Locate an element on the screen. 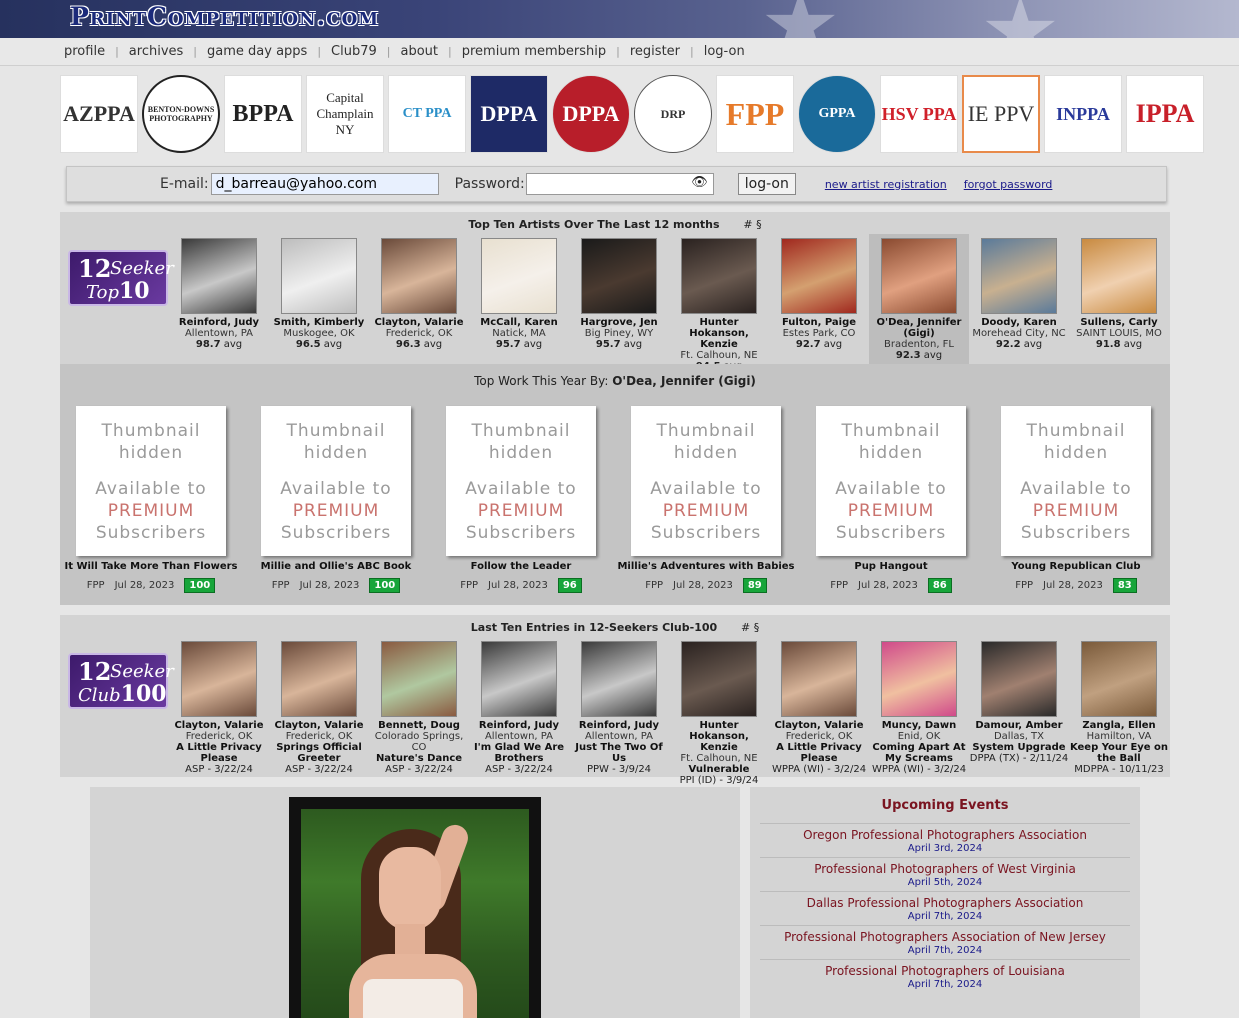 Image resolution: width=1239 pixels, height=1018 pixels. log-on-button: log-on is located at coordinates (766, 184).